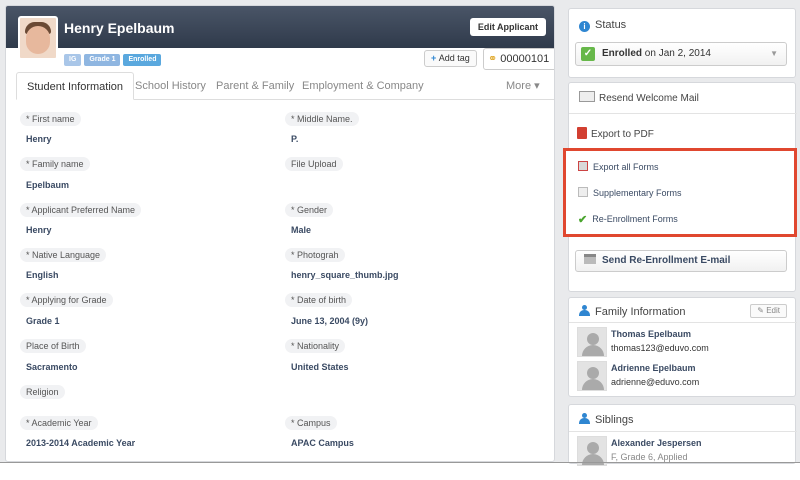 Image resolution: width=800 pixels, height=480 pixels. What do you see at coordinates (656, 443) in the screenshot?
I see `member-name: Alexander Jespersen` at bounding box center [656, 443].